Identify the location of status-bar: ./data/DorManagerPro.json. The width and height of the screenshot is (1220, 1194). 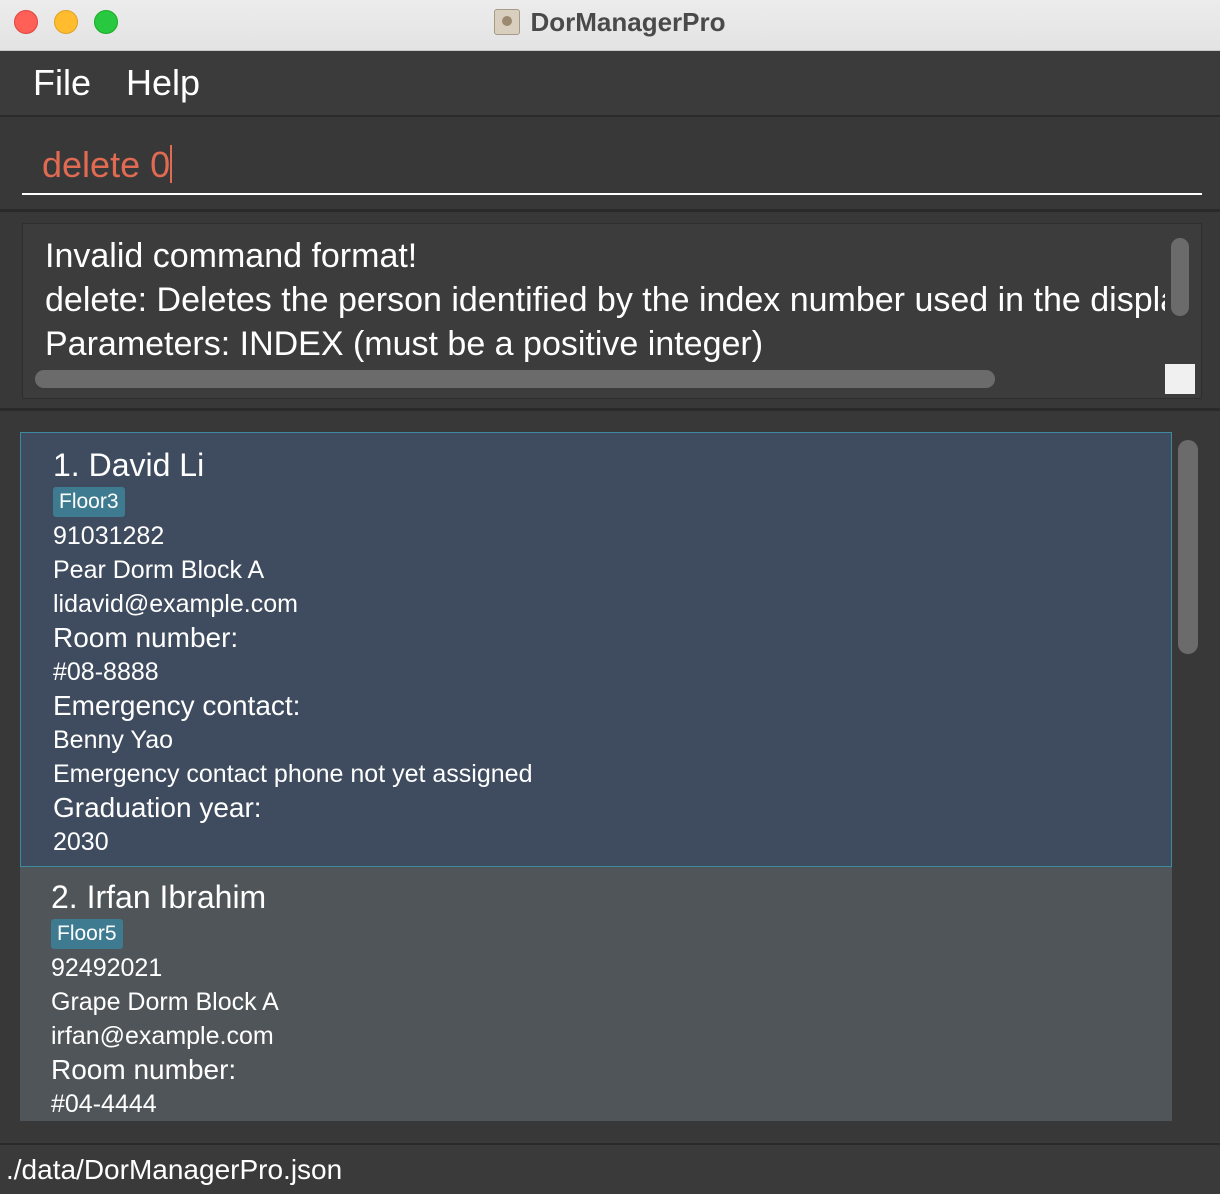
(610, 1168).